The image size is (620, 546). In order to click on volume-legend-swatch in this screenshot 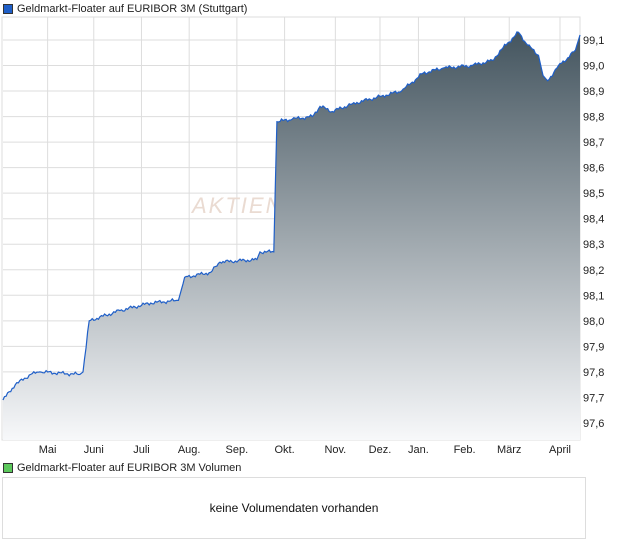, I will do `click(8, 468)`.